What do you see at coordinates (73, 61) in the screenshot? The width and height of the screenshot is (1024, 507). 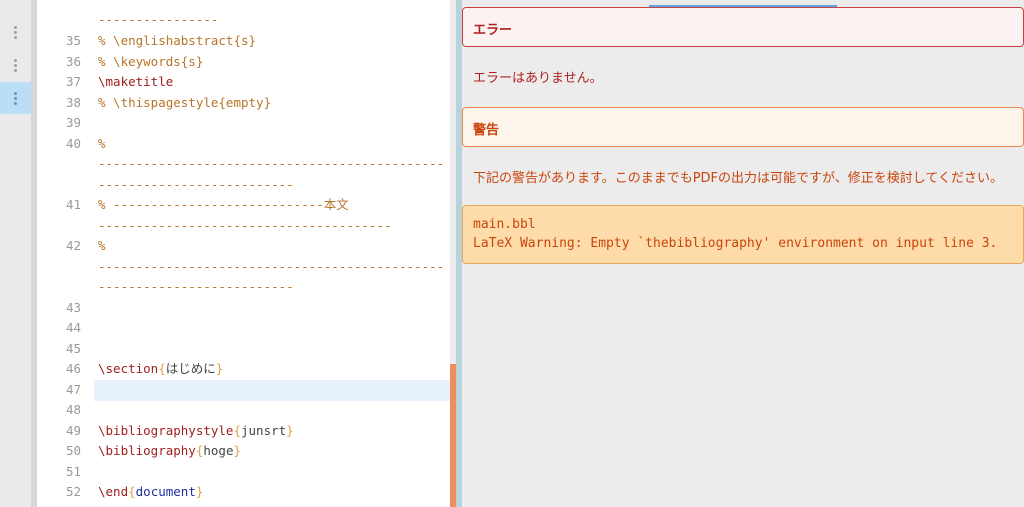 I see `line-number: 36` at bounding box center [73, 61].